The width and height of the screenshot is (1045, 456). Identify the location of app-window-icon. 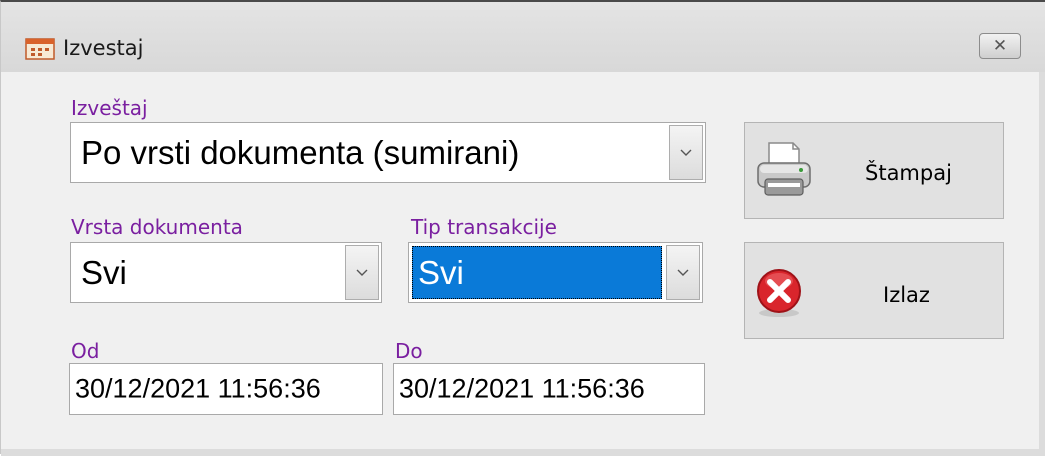
(40, 49).